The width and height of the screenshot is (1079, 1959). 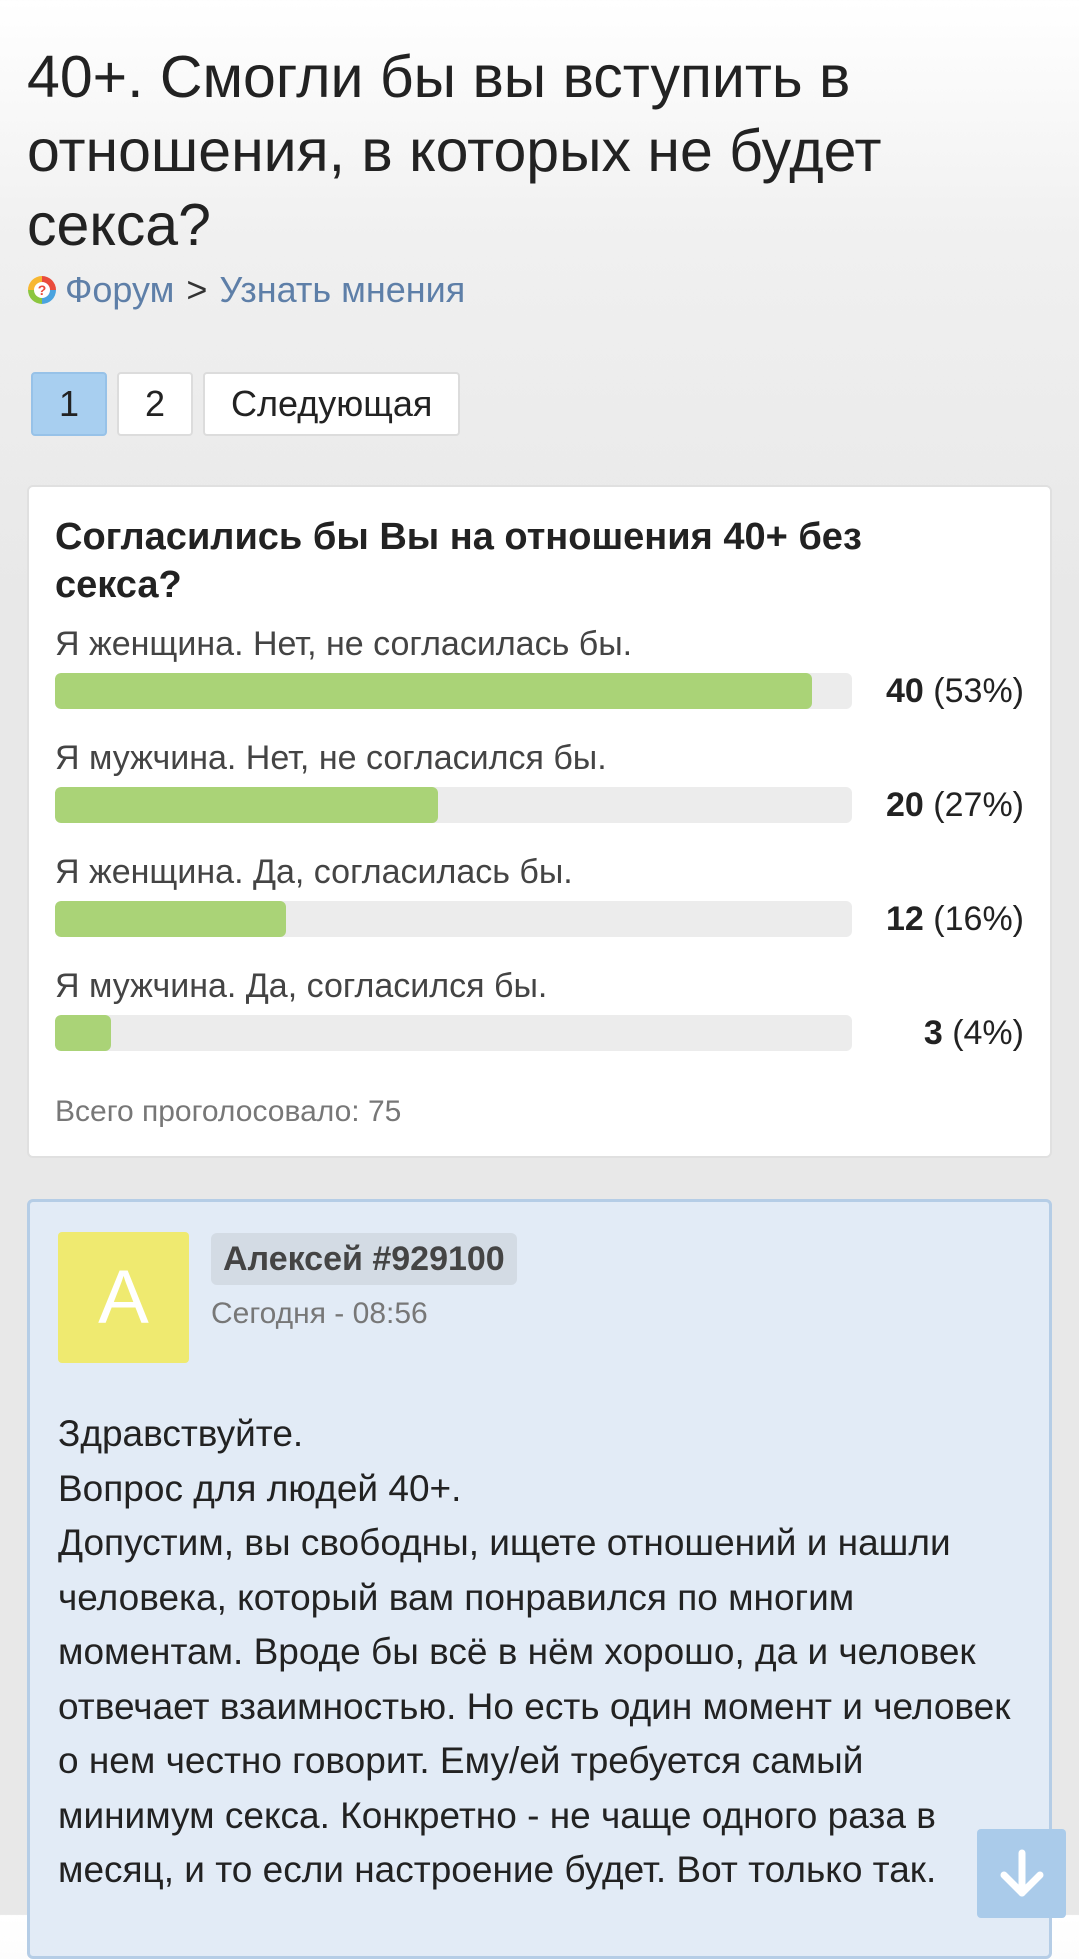 I want to click on poll-option-label: Я женщина. Да, согласилась бы., so click(x=314, y=872).